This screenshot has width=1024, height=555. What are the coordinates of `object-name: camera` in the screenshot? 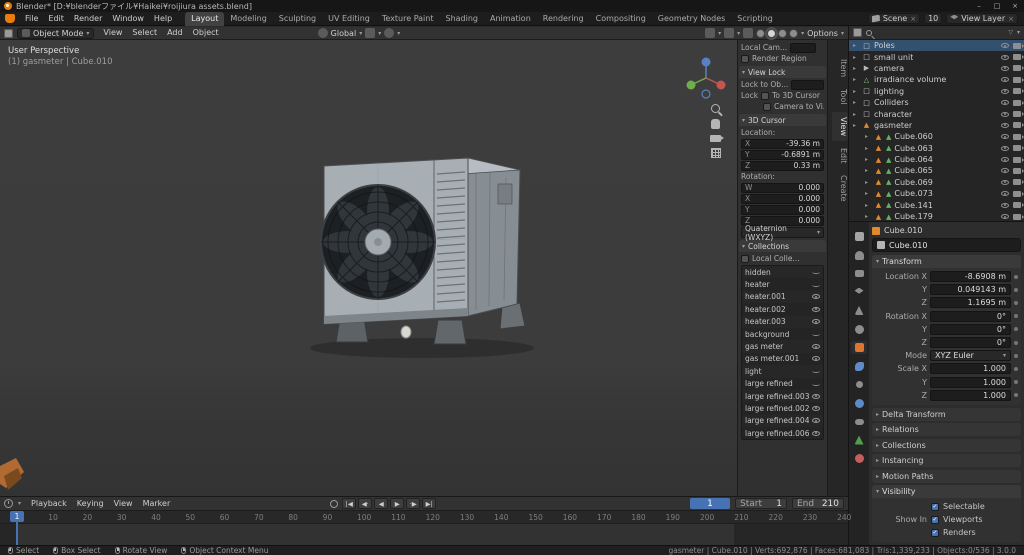 It's located at (889, 68).